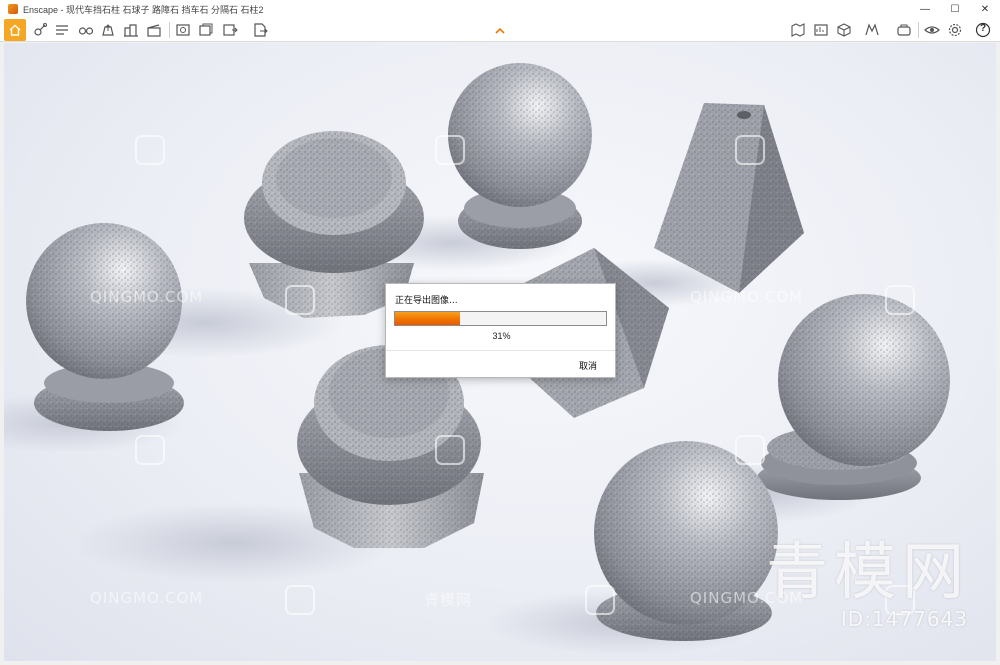 This screenshot has width=1000, height=665. What do you see at coordinates (867, 571) in the screenshot?
I see `watermark-brand-text: 青模网` at bounding box center [867, 571].